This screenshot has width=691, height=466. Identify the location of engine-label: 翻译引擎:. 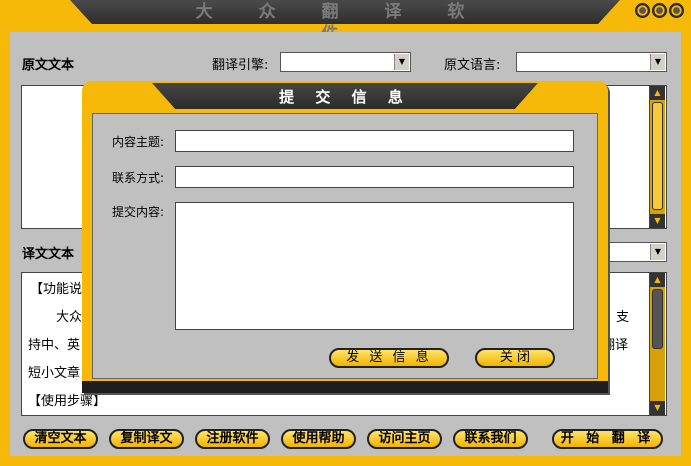
(240, 65).